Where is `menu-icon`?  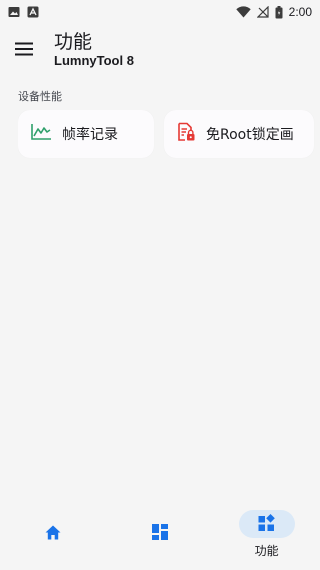
menu-icon is located at coordinates (24, 50).